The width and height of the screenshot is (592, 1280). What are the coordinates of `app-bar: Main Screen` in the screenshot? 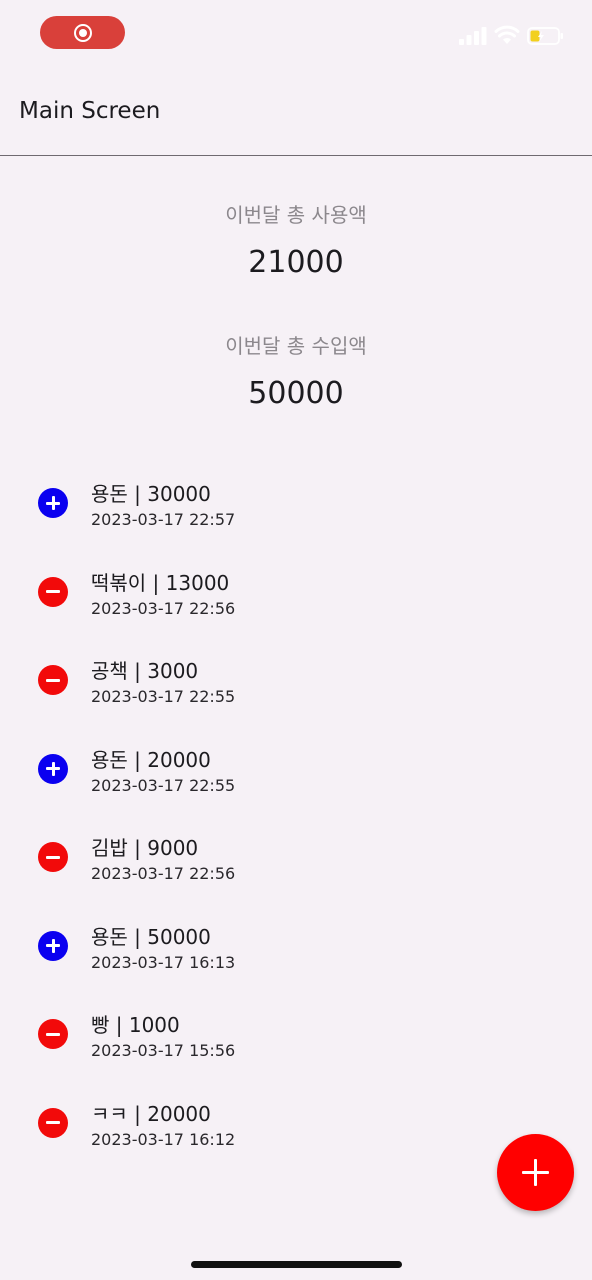 It's located at (296, 111).